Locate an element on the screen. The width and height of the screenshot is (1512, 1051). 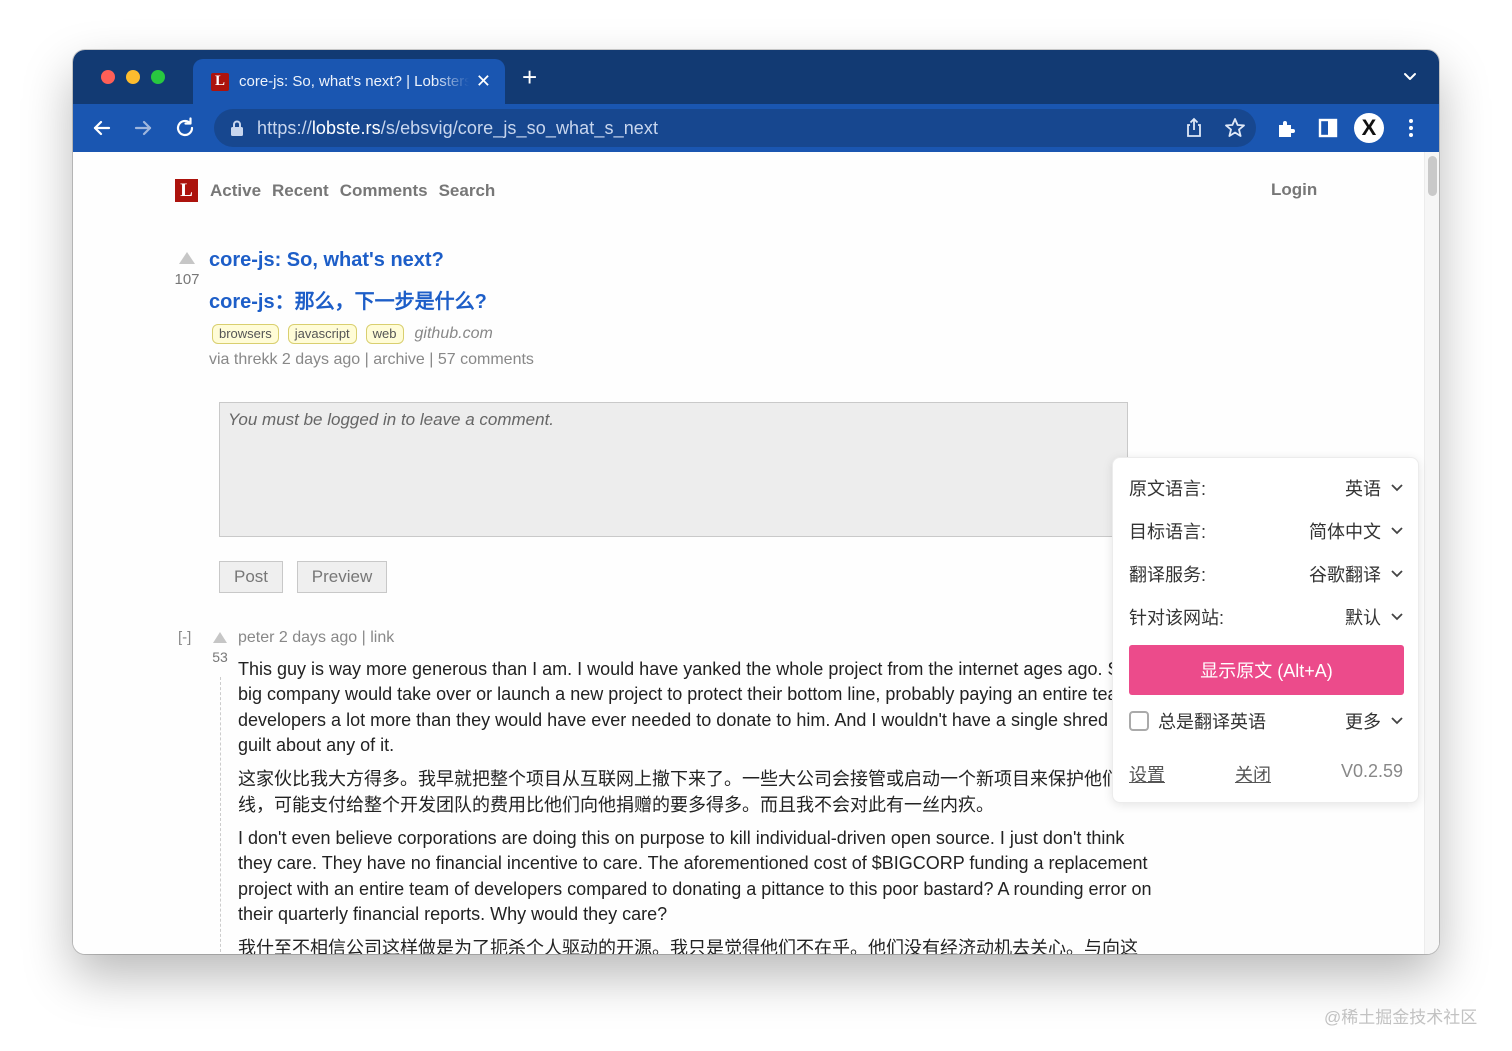
nav-link-comments: Comments is located at coordinates (384, 191).